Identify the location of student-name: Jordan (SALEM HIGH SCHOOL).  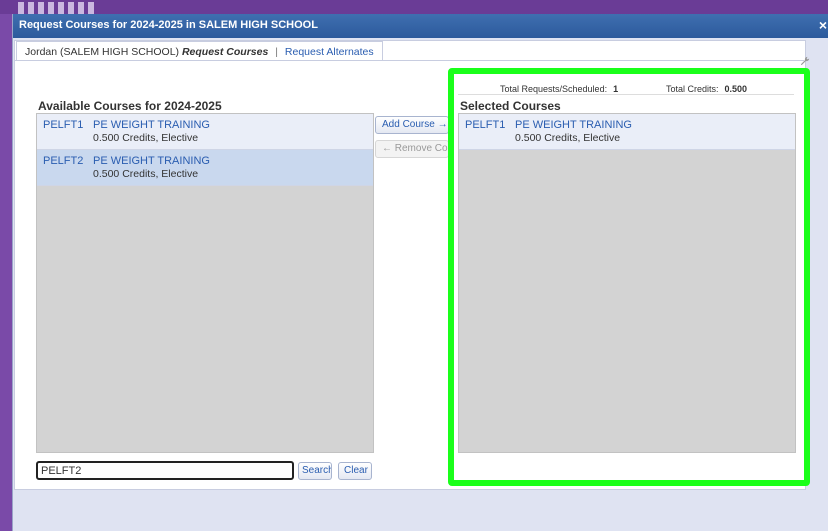
(102, 52).